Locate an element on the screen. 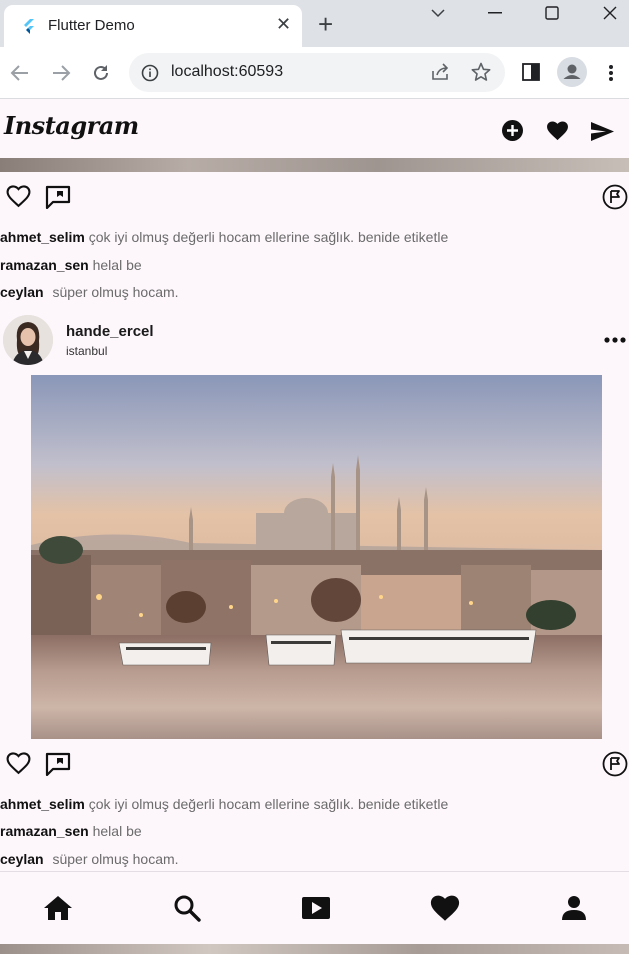 The width and height of the screenshot is (629, 954). post-username: hande_ercel is located at coordinates (110, 331).